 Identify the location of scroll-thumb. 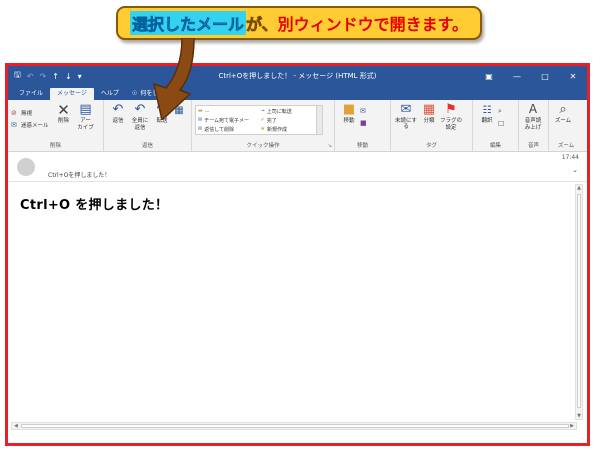
(579, 301).